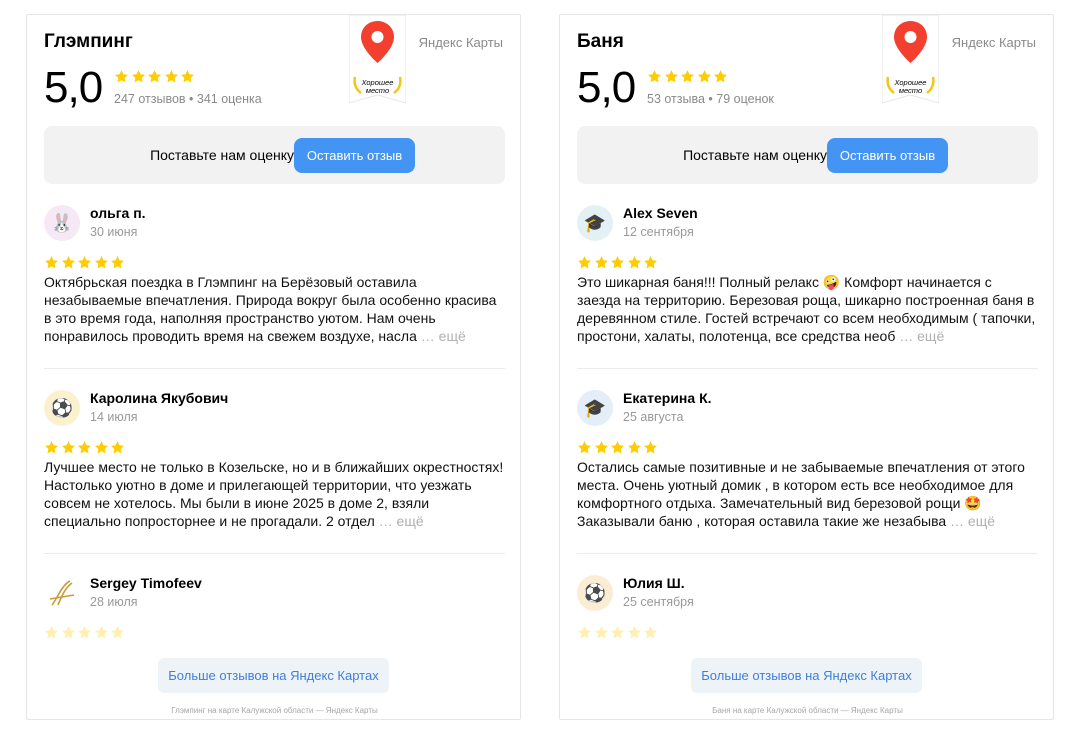 This screenshot has width=1080, height=736. Describe the element at coordinates (653, 417) in the screenshot. I see `review-date: 25 августа` at that location.